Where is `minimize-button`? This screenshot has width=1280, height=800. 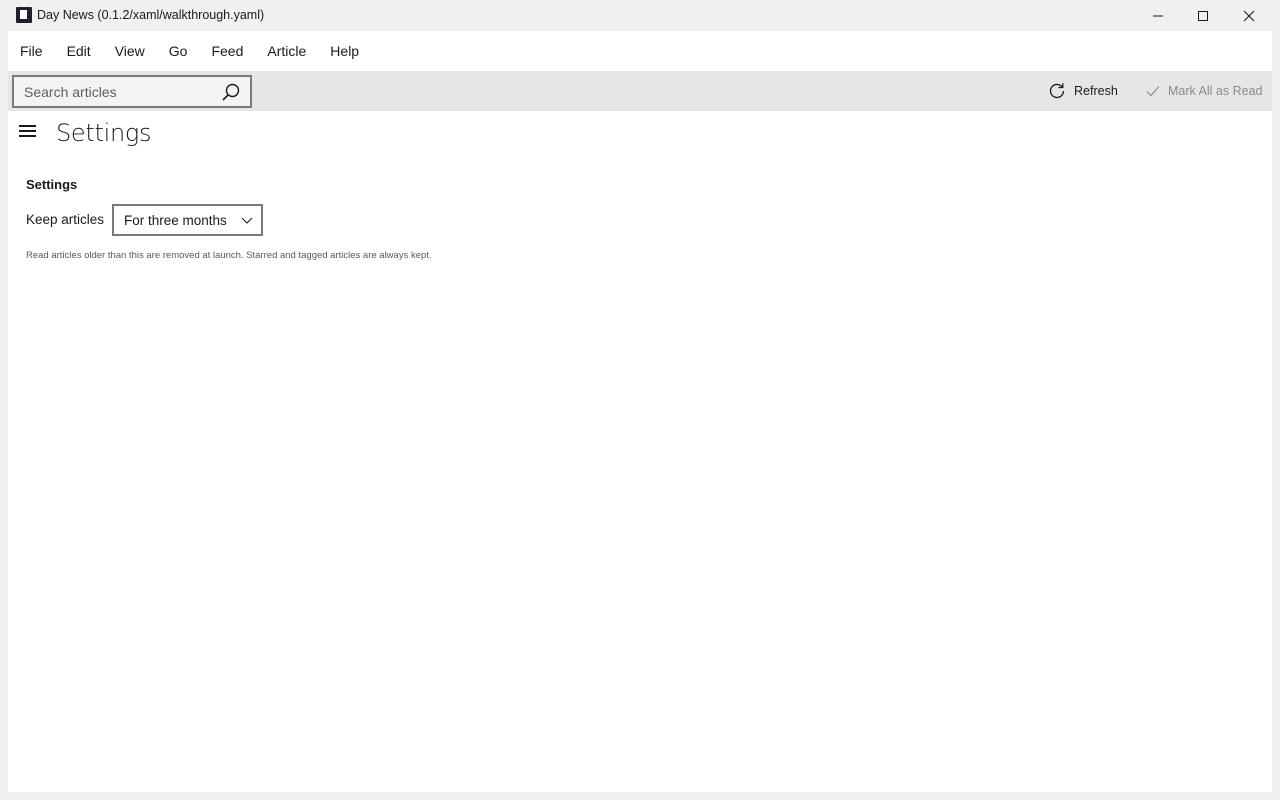 minimize-button is located at coordinates (1158, 15).